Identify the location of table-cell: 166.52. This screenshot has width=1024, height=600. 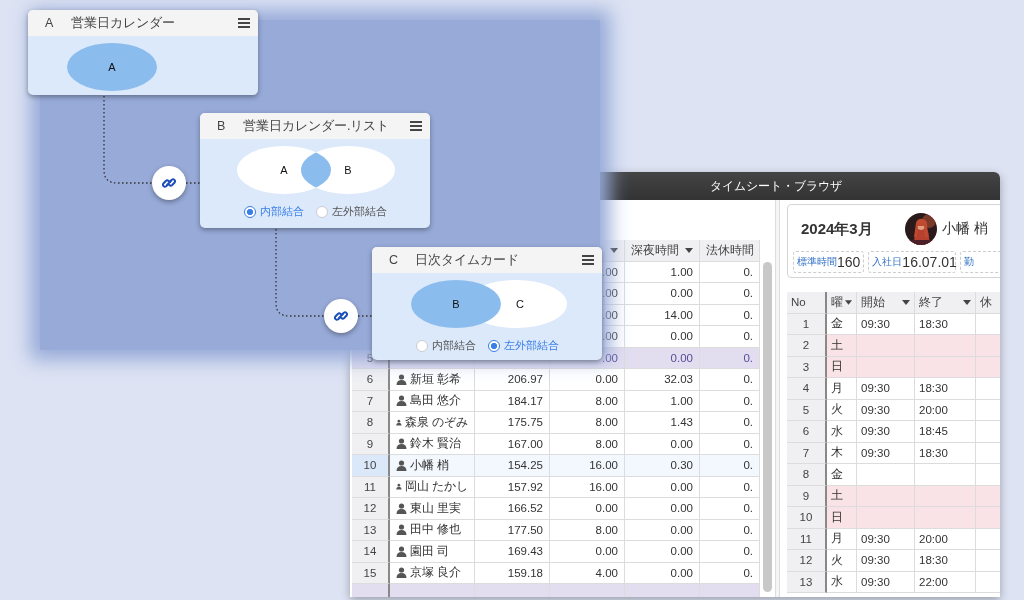
(512, 509).